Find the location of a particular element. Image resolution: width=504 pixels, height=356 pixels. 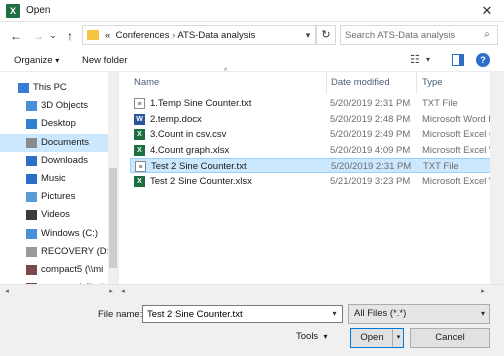

refresh-button: ↻ is located at coordinates (326, 35).